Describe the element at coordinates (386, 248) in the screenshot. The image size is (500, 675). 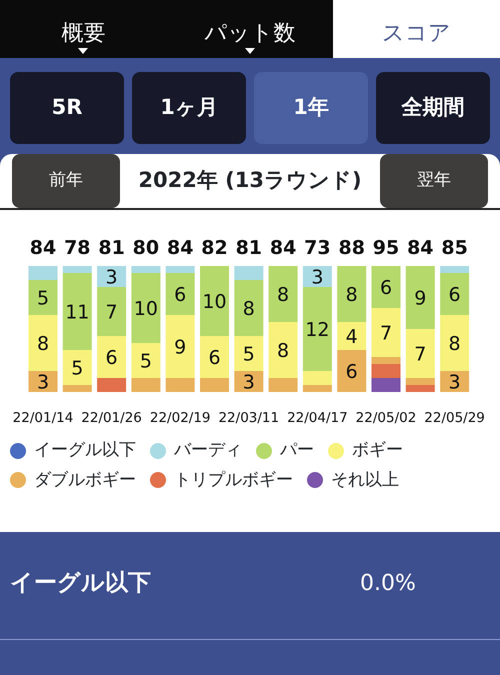
I see `total-label: 95` at that location.